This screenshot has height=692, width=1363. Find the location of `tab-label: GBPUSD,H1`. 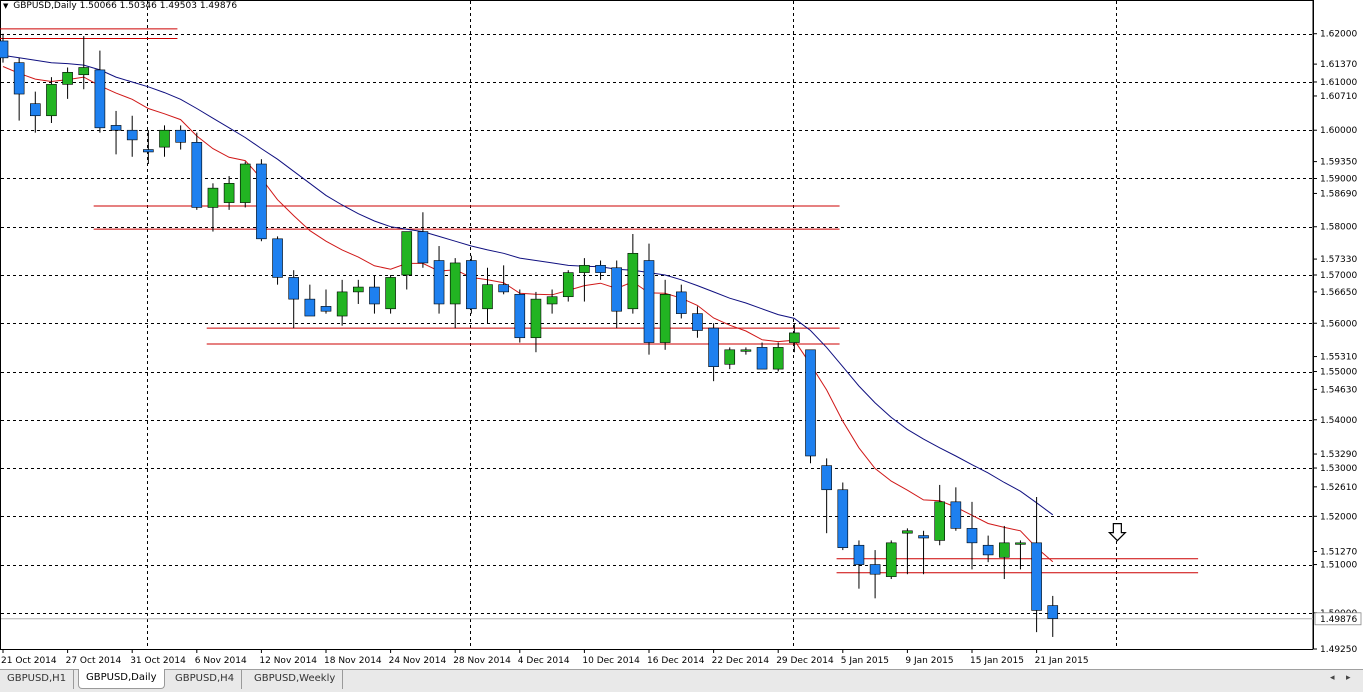

tab-label: GBPUSD,H1 is located at coordinates (37, 678).